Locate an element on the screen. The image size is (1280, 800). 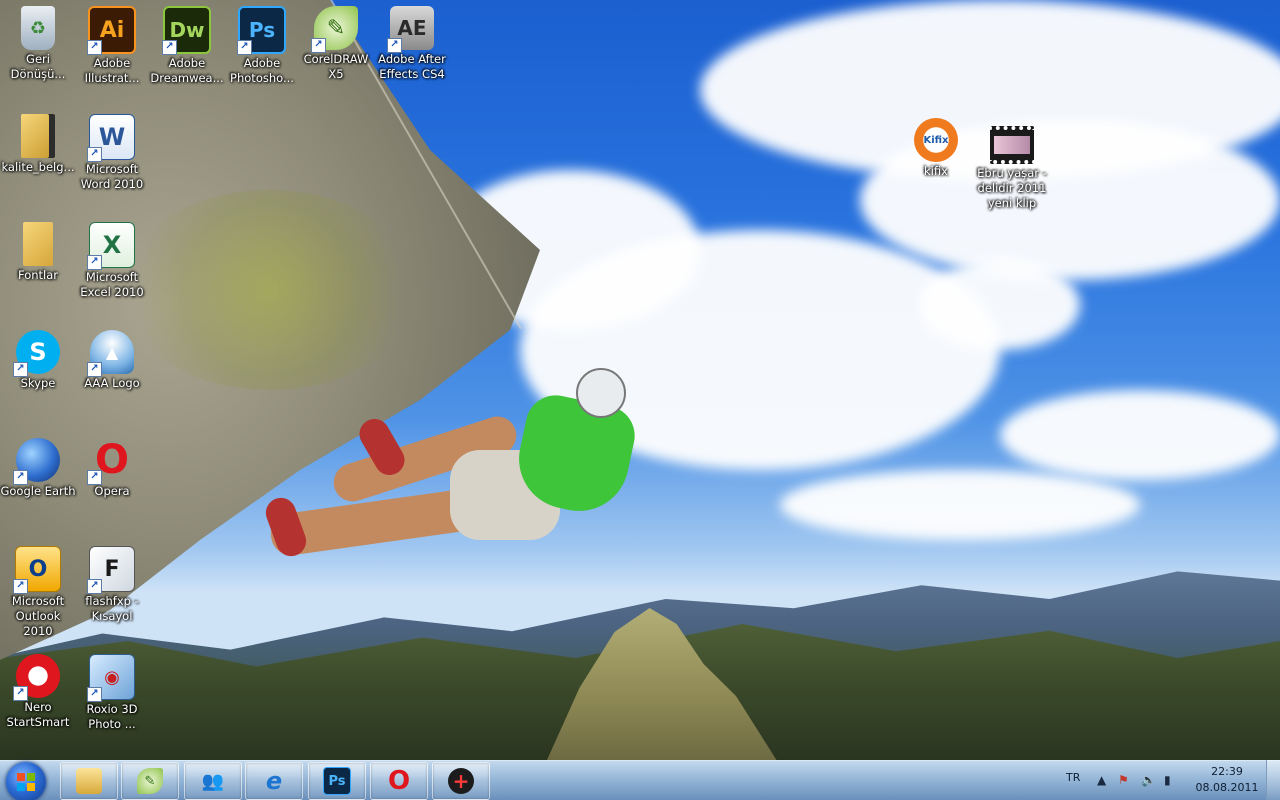
taskbar-button-messenger: 👥 is located at coordinates (213, 781).